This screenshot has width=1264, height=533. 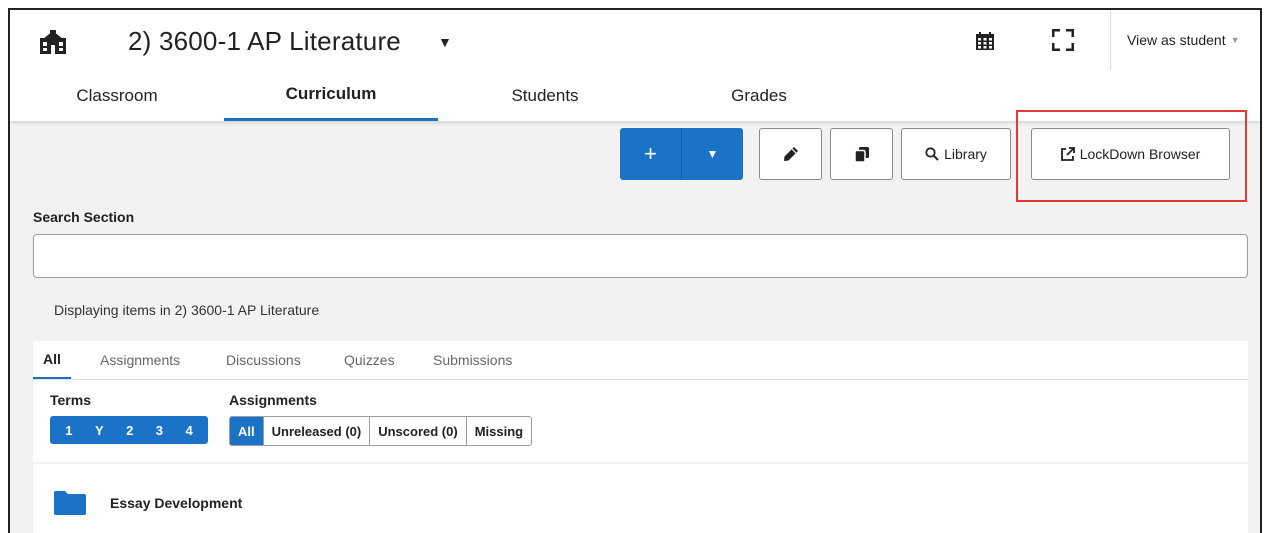 What do you see at coordinates (1063, 40) in the screenshot?
I see `fullscreen-icon` at bounding box center [1063, 40].